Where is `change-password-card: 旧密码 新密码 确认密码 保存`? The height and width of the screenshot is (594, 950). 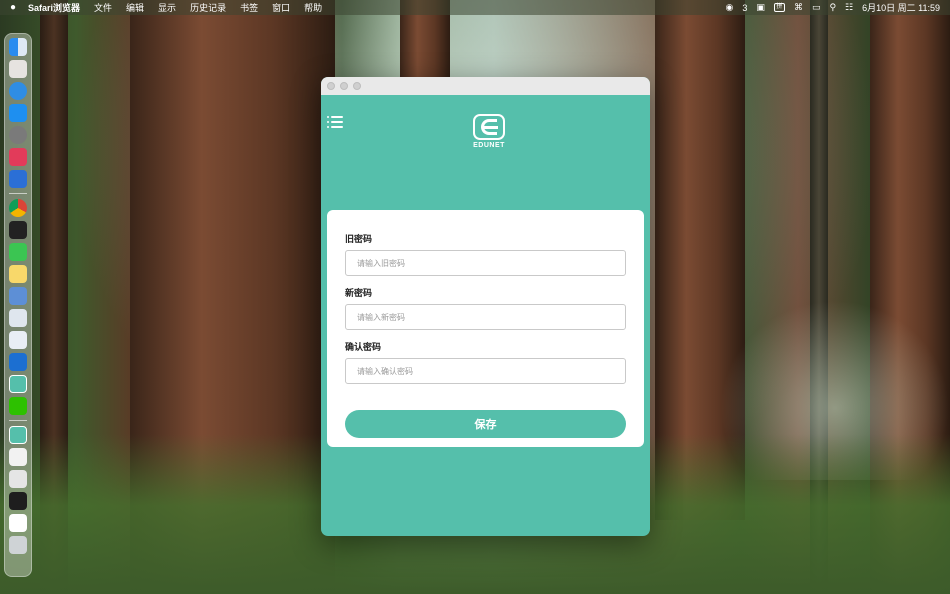 change-password-card: 旧密码 新密码 确认密码 保存 is located at coordinates (485, 328).